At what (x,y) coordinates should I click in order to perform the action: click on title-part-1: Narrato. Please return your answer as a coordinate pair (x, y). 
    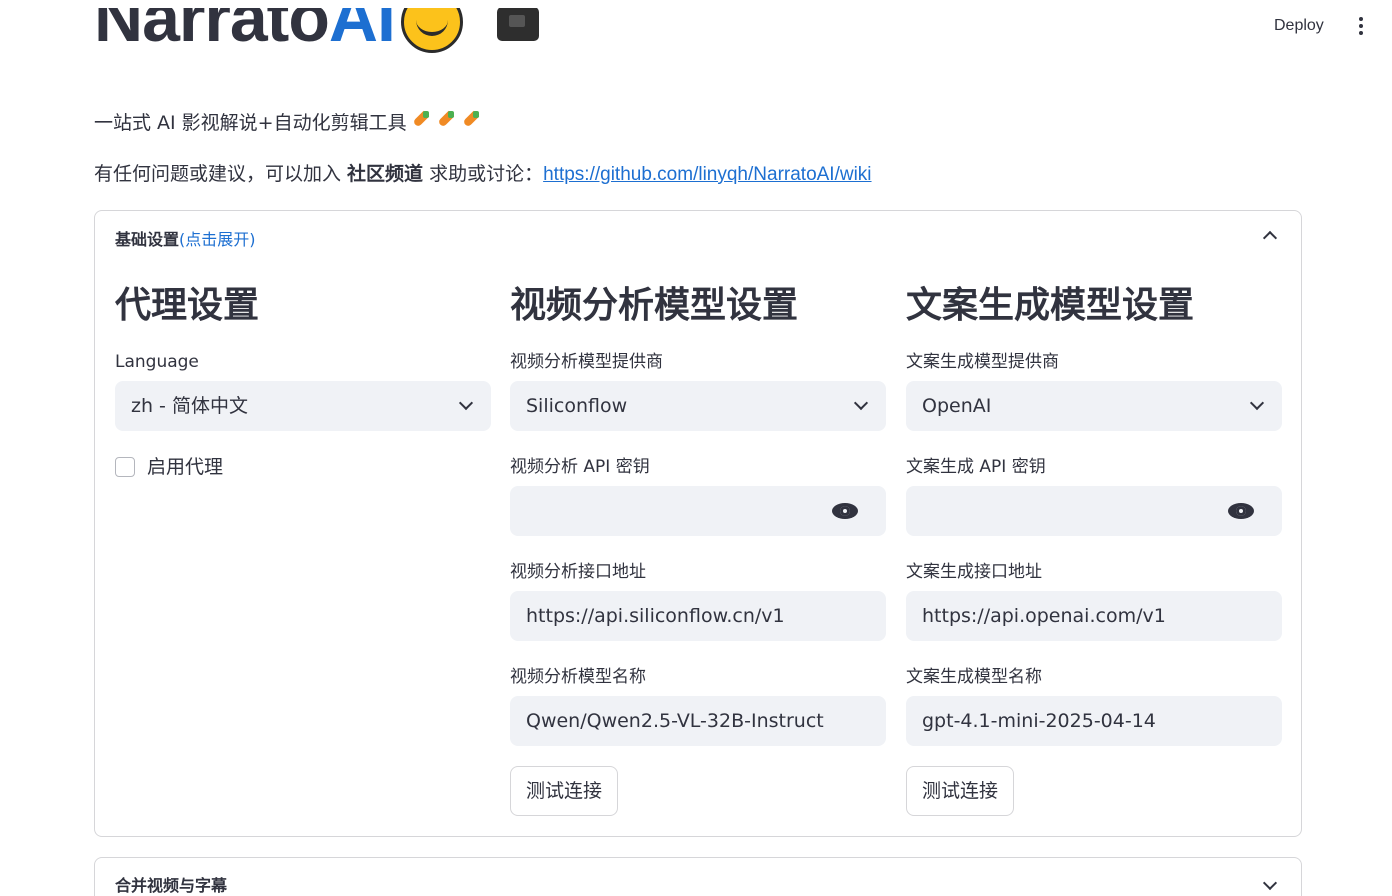
    Looking at the image, I should click on (212, 32).